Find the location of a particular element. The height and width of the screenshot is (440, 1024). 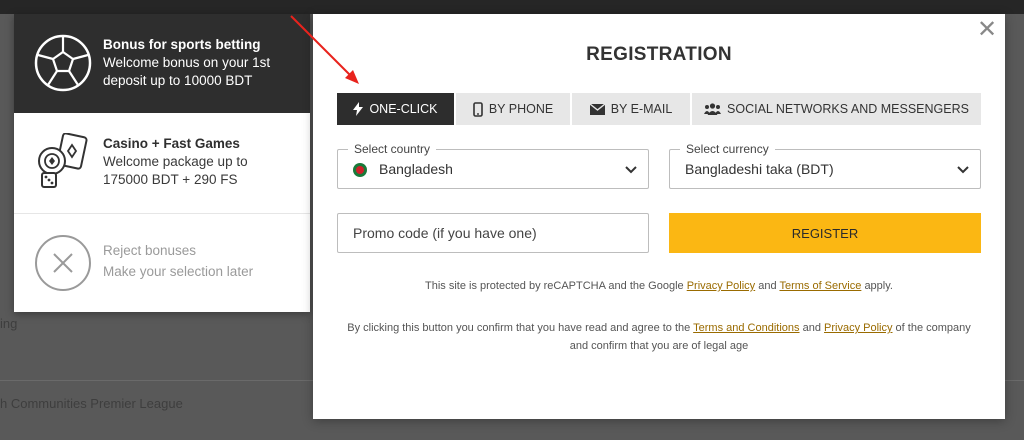

bonus-title: Reject bonuses is located at coordinates (150, 250).